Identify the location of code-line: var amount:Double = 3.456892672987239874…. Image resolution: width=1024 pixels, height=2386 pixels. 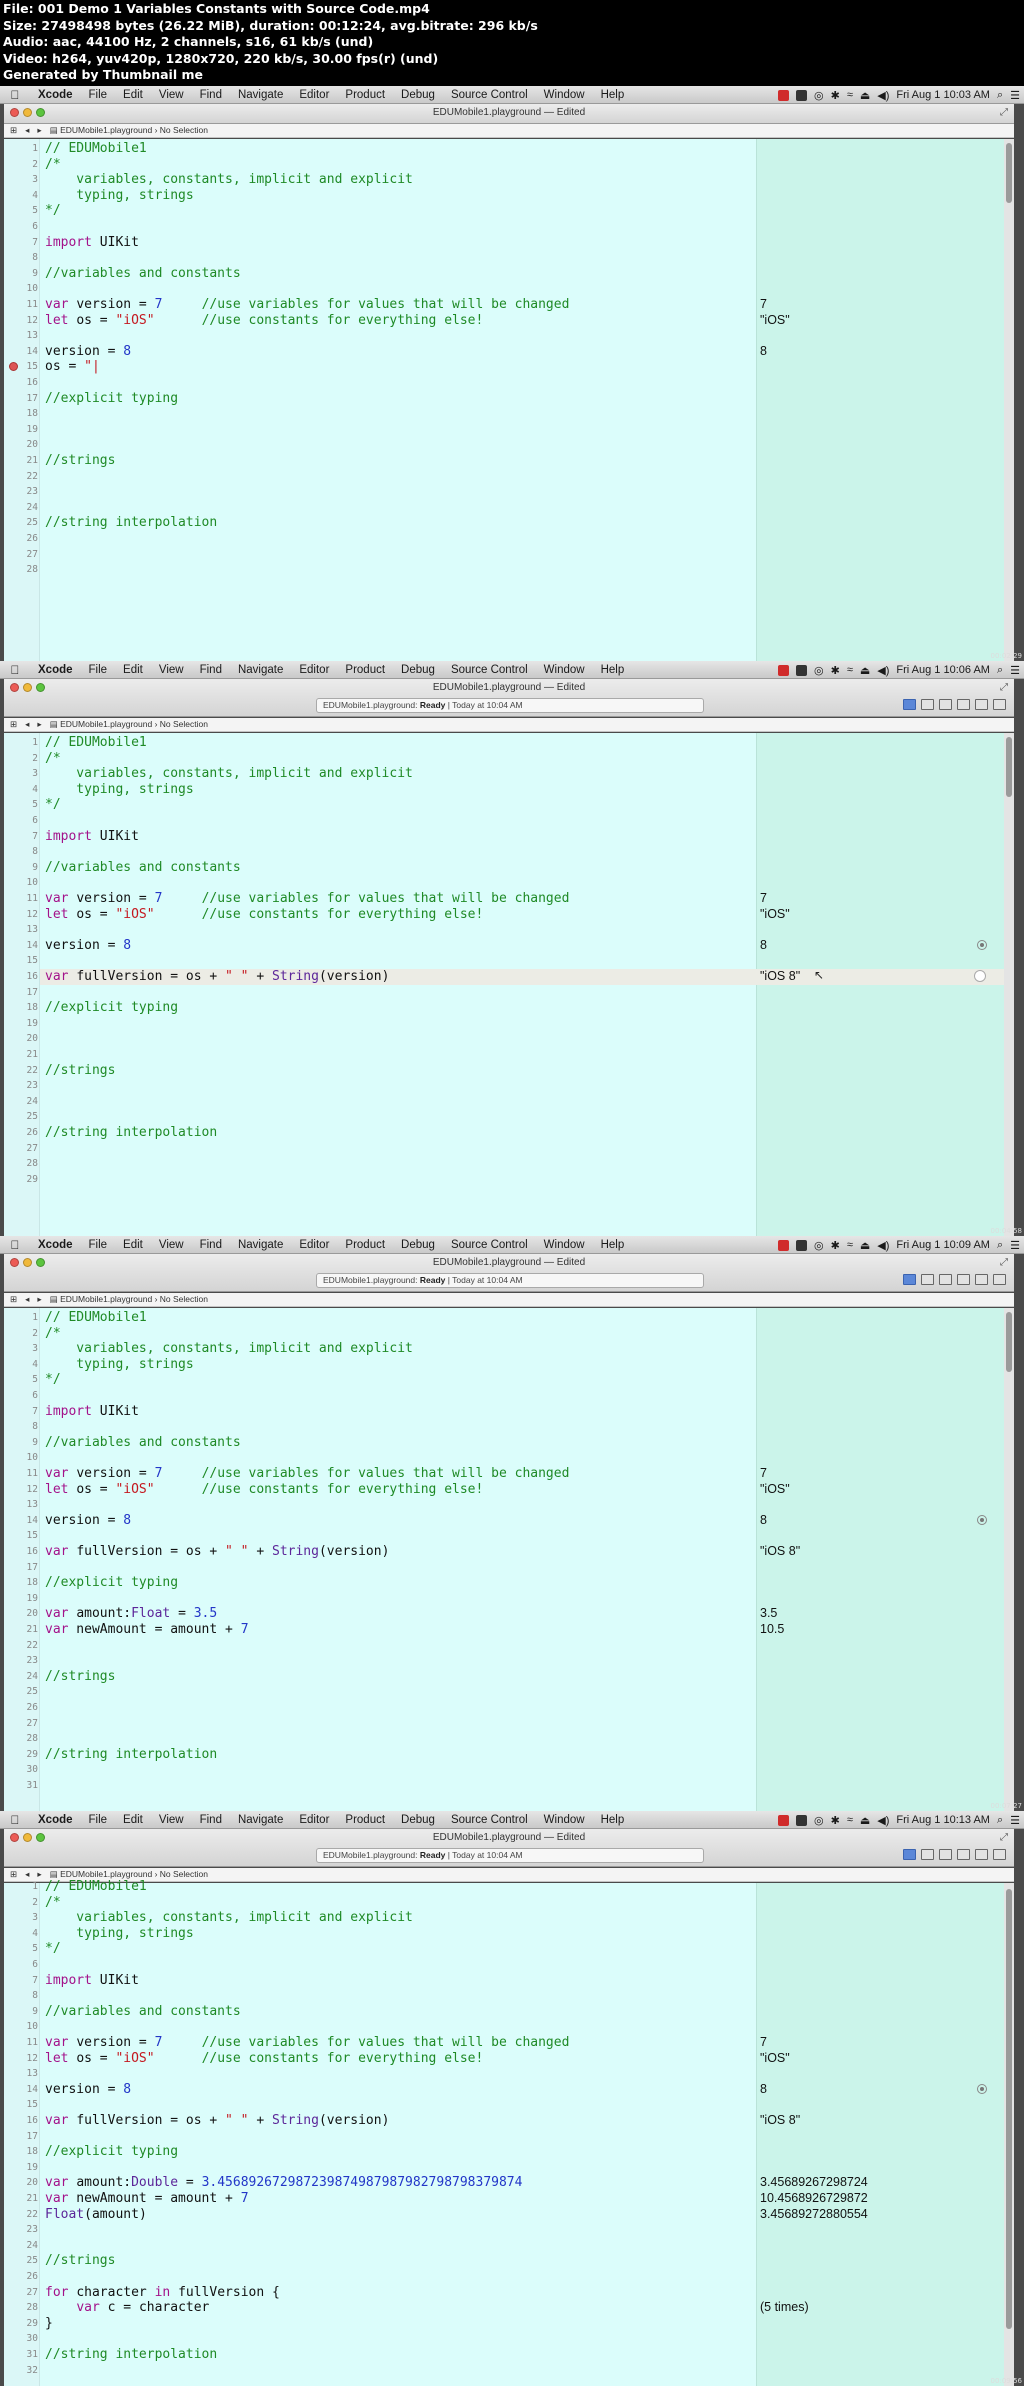
(283, 2183).